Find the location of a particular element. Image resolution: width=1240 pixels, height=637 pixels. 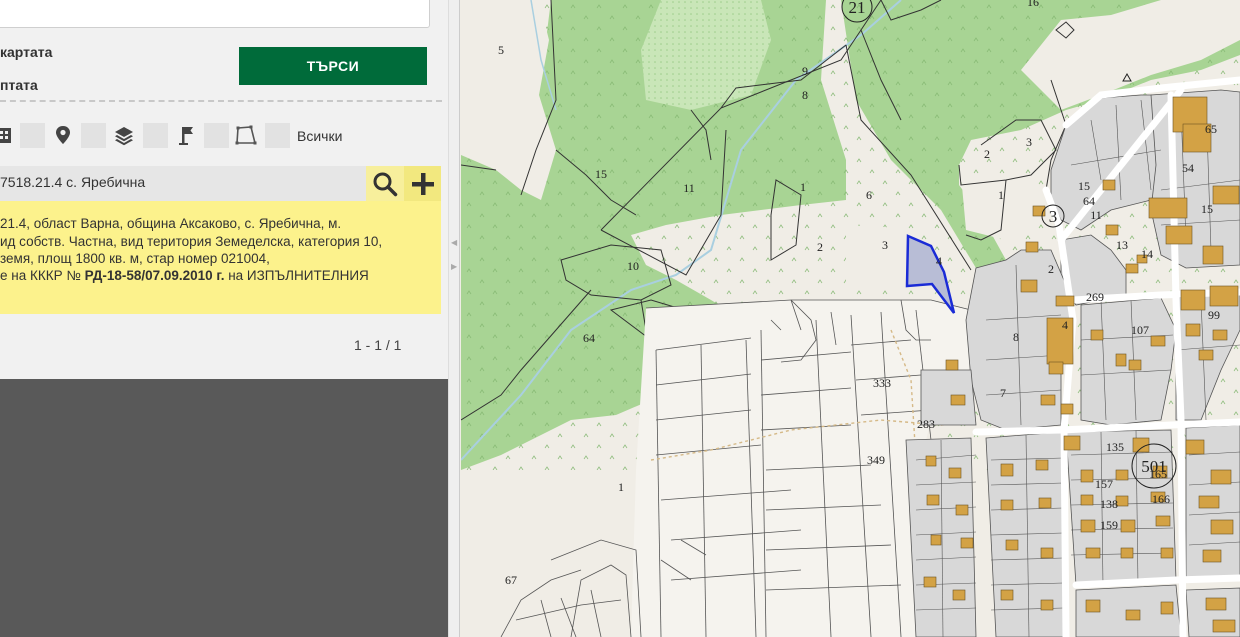

parcel-number-label: 349 is located at coordinates (876, 460).